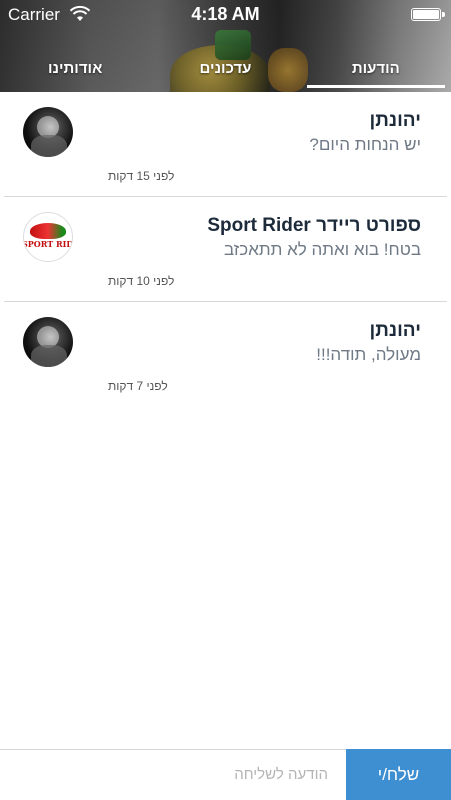 This screenshot has width=451, height=800. I want to click on send-button: שלח/י, so click(398, 774).